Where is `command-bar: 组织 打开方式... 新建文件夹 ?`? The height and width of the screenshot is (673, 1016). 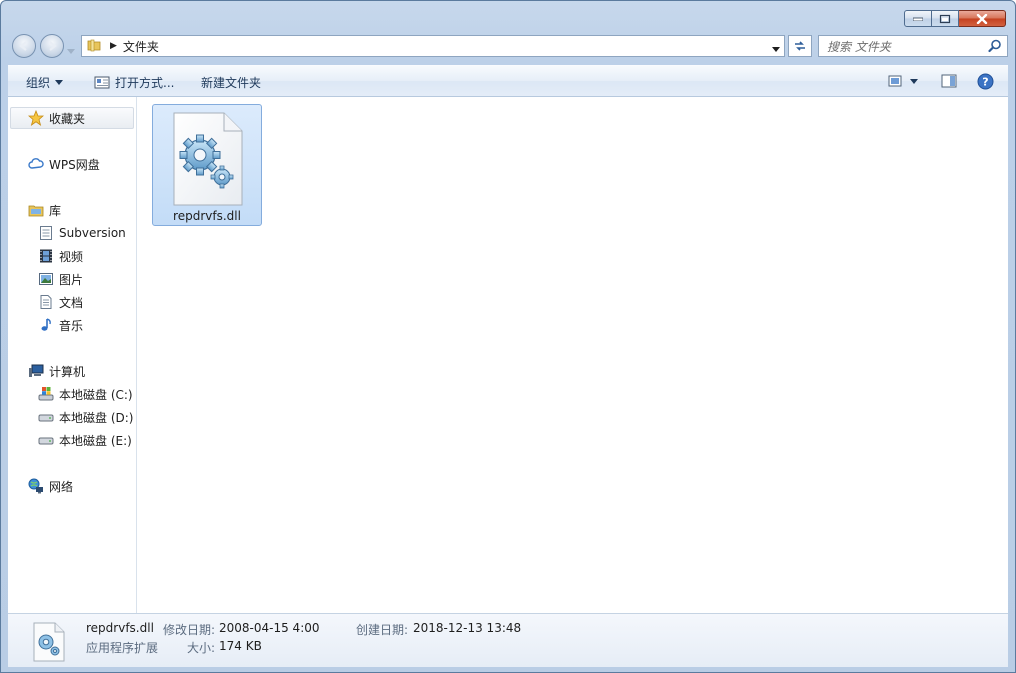
command-bar: 组织 打开方式... 新建文件夹 ? is located at coordinates (508, 81).